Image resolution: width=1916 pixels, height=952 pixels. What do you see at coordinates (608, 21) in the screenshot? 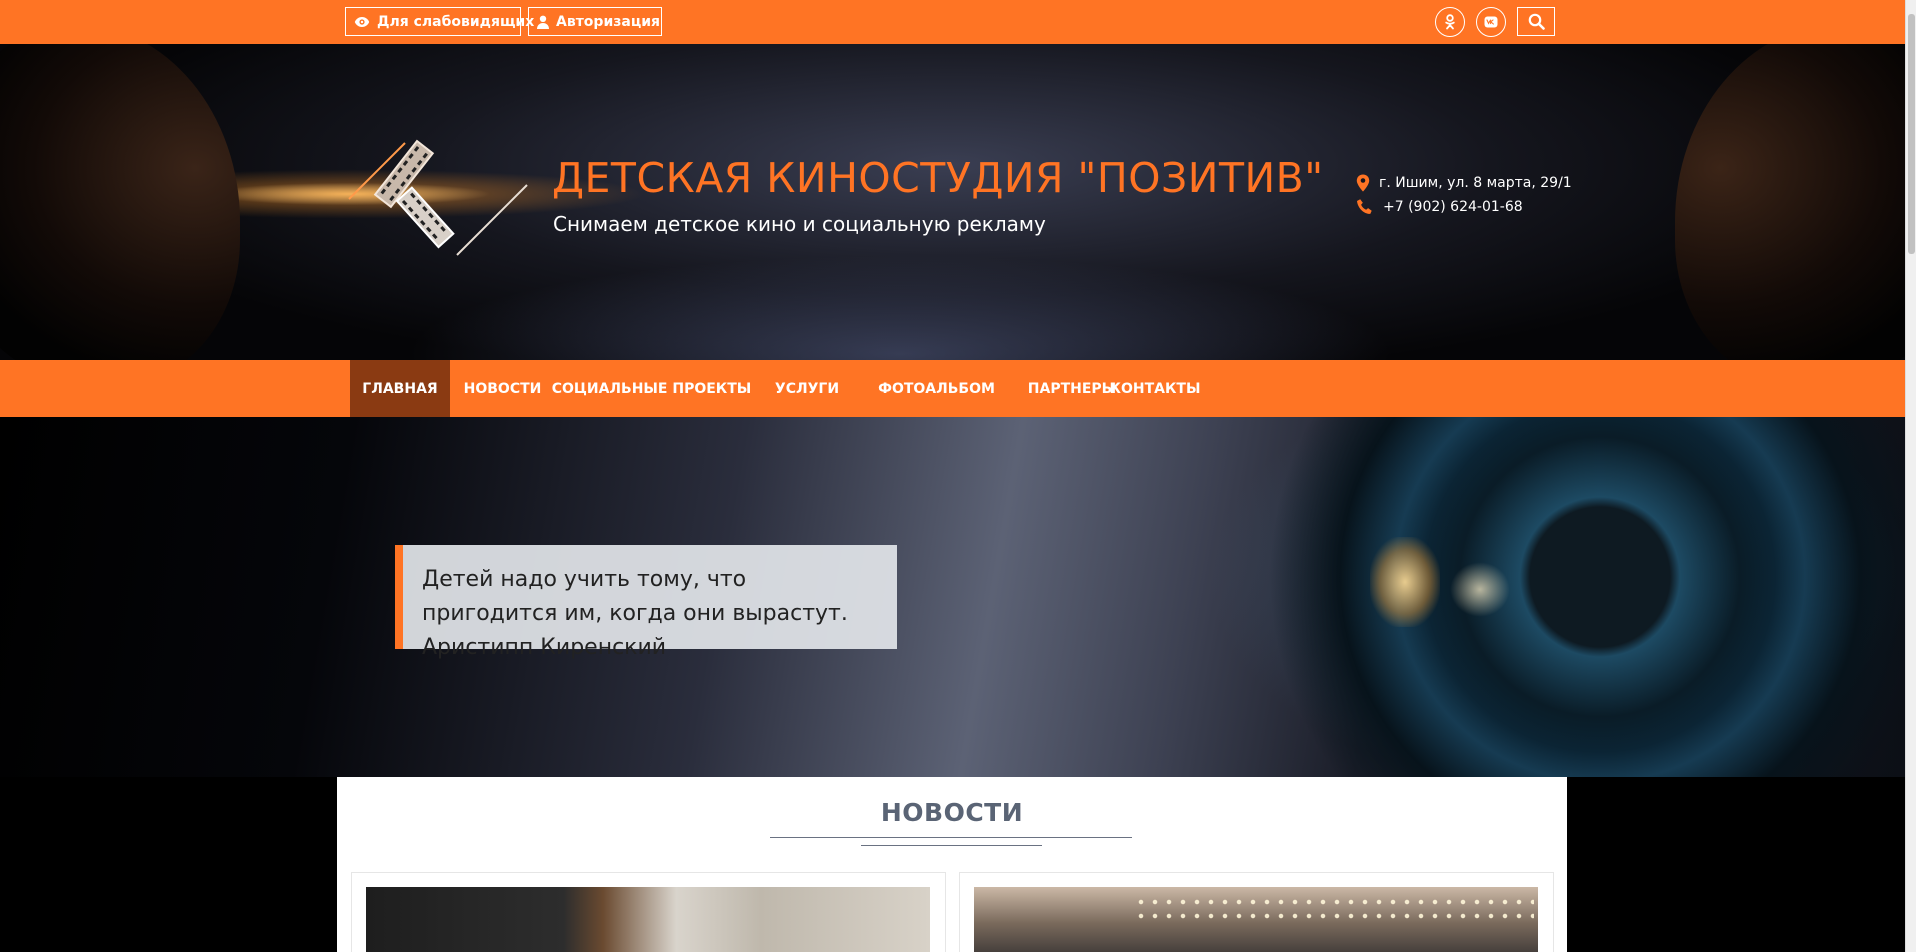
I see `login-label: Авторизация` at bounding box center [608, 21].